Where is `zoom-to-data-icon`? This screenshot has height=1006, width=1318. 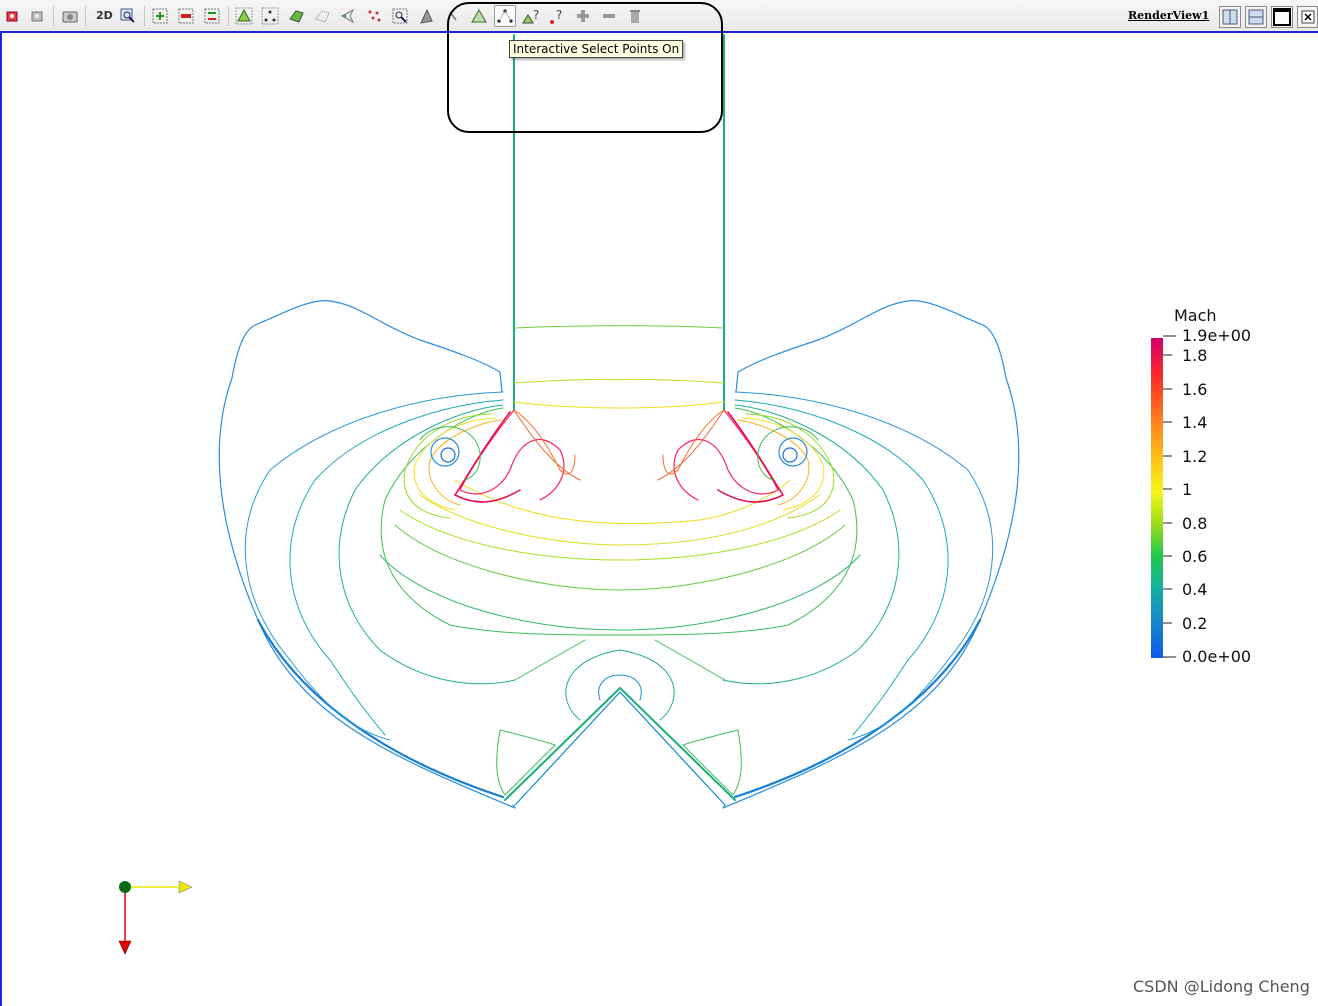 zoom-to-data-icon is located at coordinates (38, 16).